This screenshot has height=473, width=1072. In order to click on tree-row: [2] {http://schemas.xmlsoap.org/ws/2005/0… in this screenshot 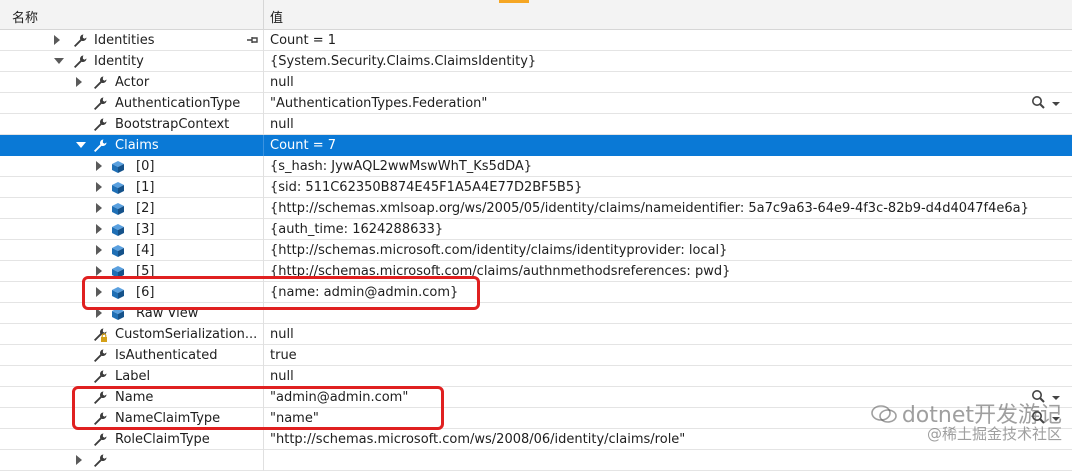, I will do `click(536, 208)`.